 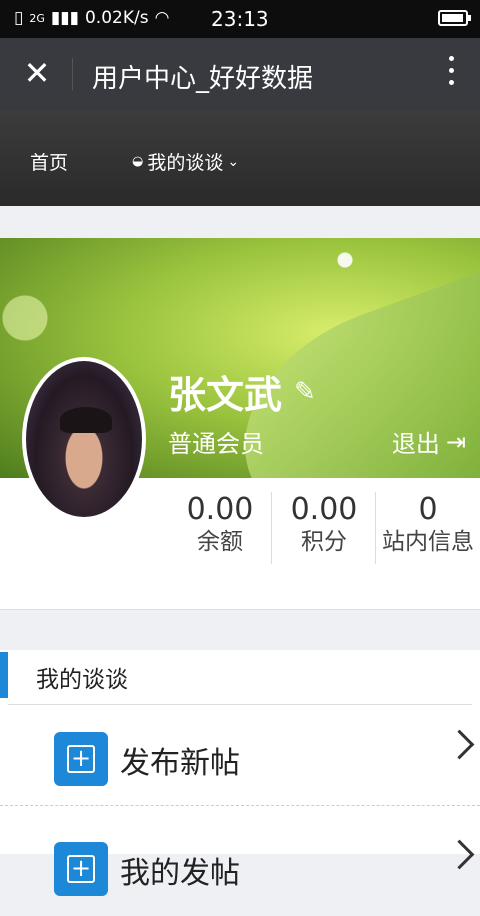 What do you see at coordinates (428, 509) in the screenshot?
I see `stat-value: 0` at bounding box center [428, 509].